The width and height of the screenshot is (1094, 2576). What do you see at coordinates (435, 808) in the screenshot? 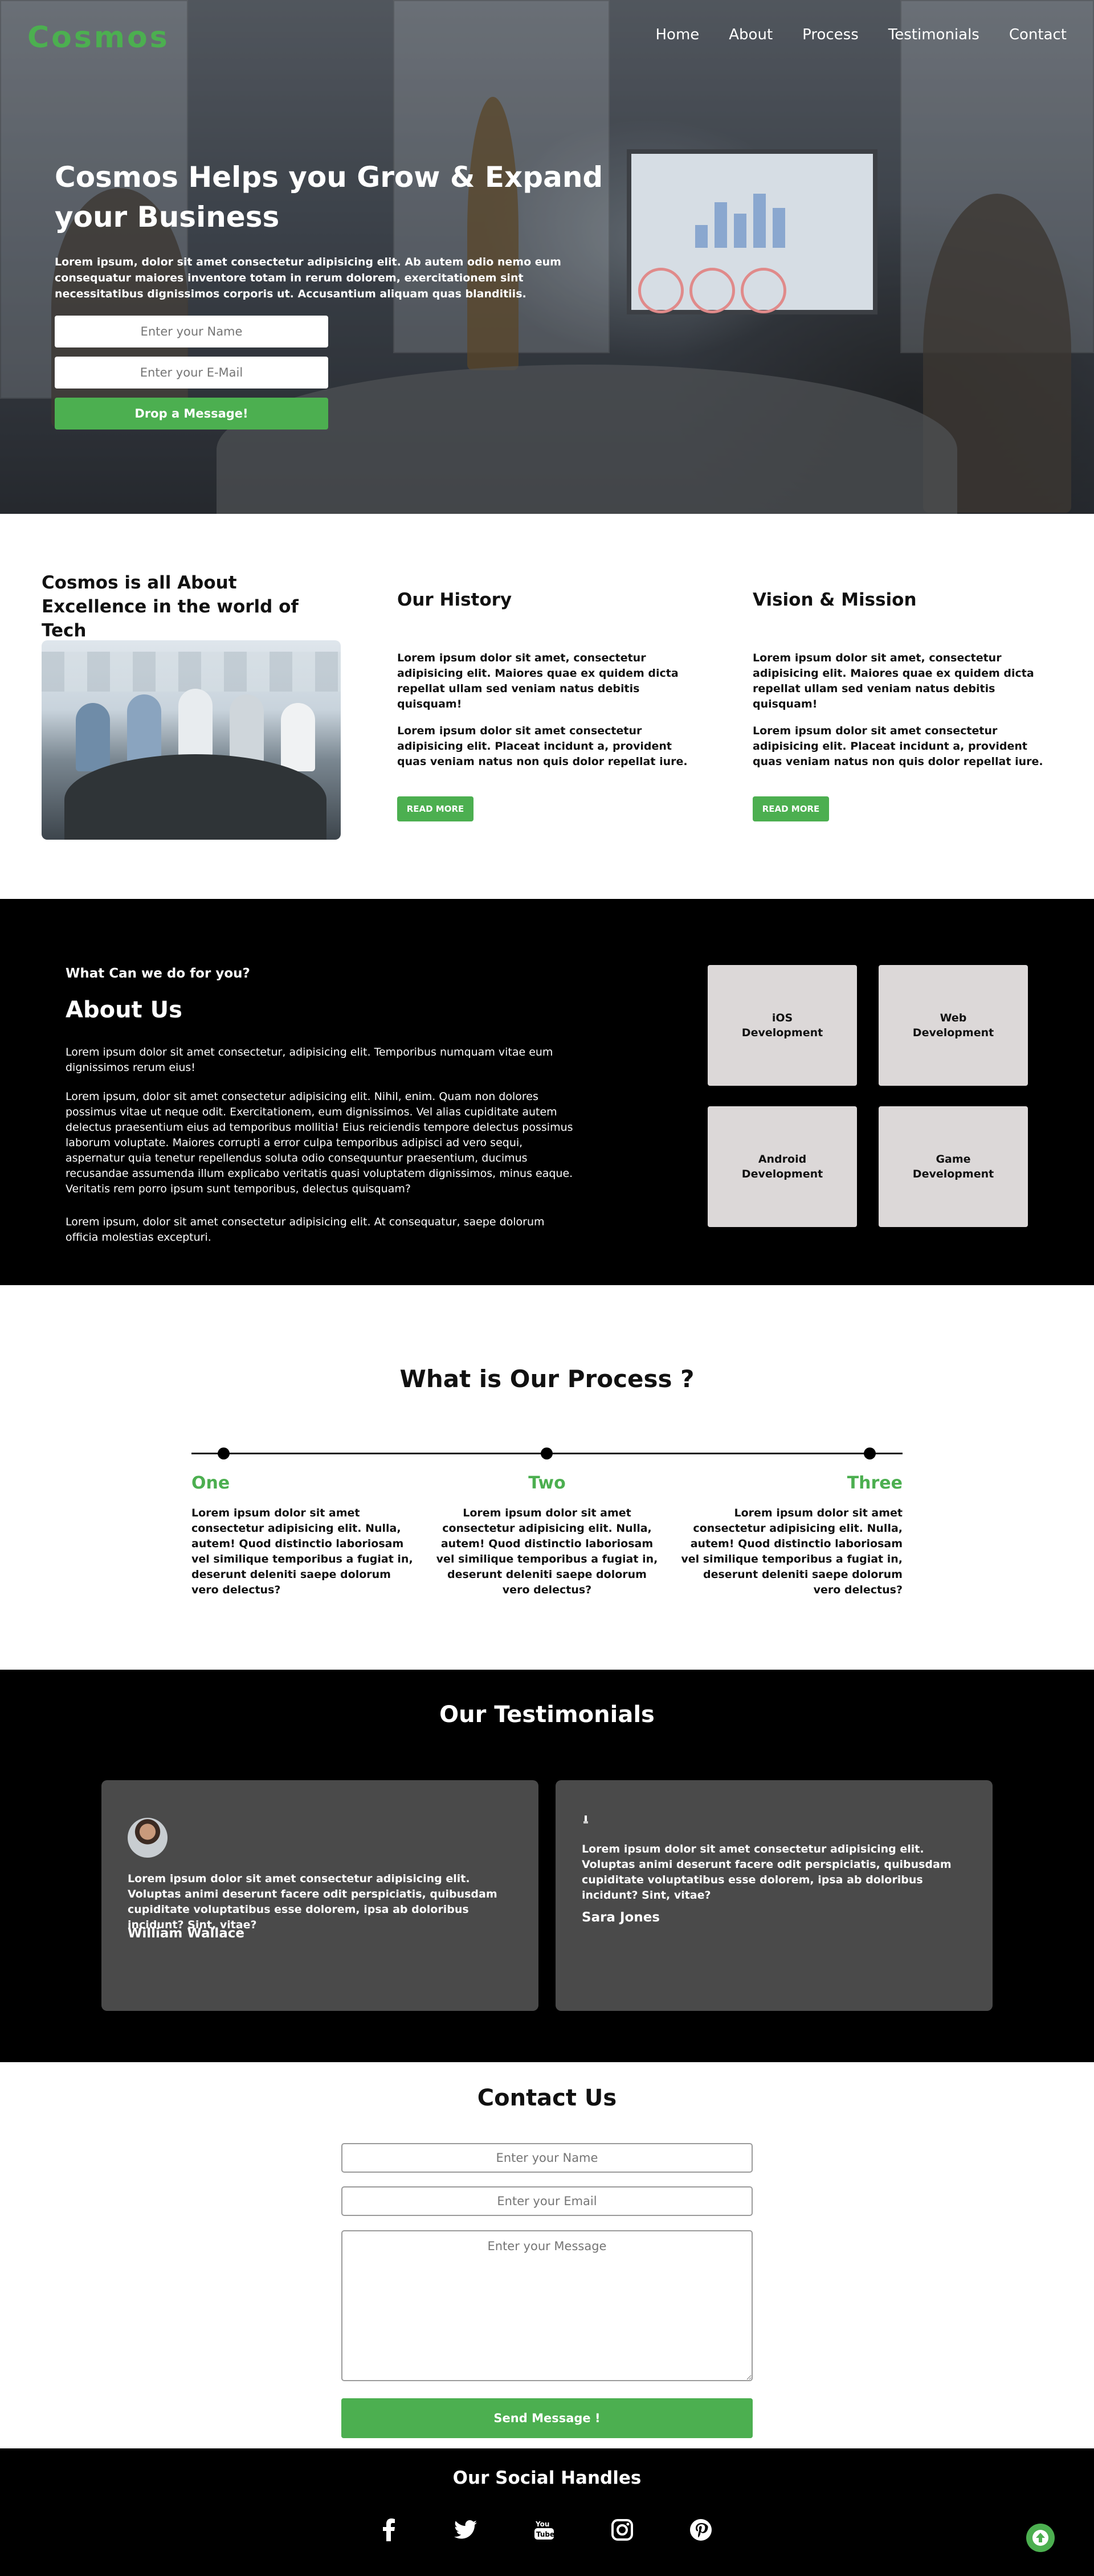
I see `history-read-more-button: READ MORE` at bounding box center [435, 808].